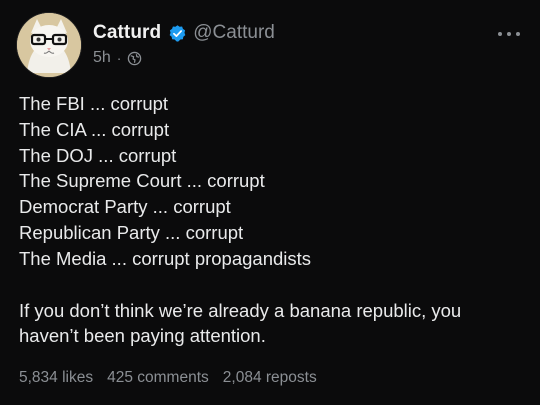  Describe the element at coordinates (56, 378) in the screenshot. I see `likes-count: 5,834 likes` at that location.